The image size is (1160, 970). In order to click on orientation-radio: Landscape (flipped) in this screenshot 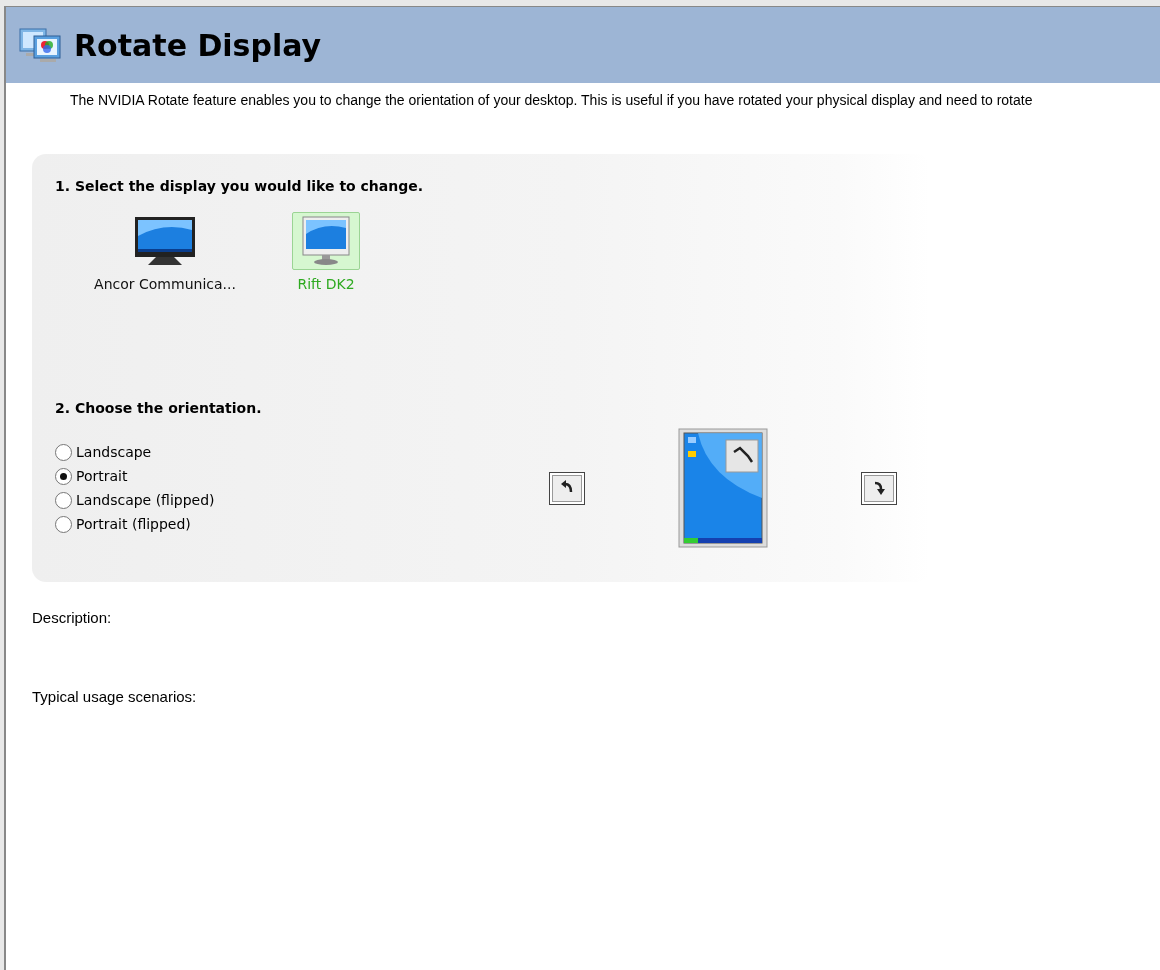, I will do `click(302, 500)`.